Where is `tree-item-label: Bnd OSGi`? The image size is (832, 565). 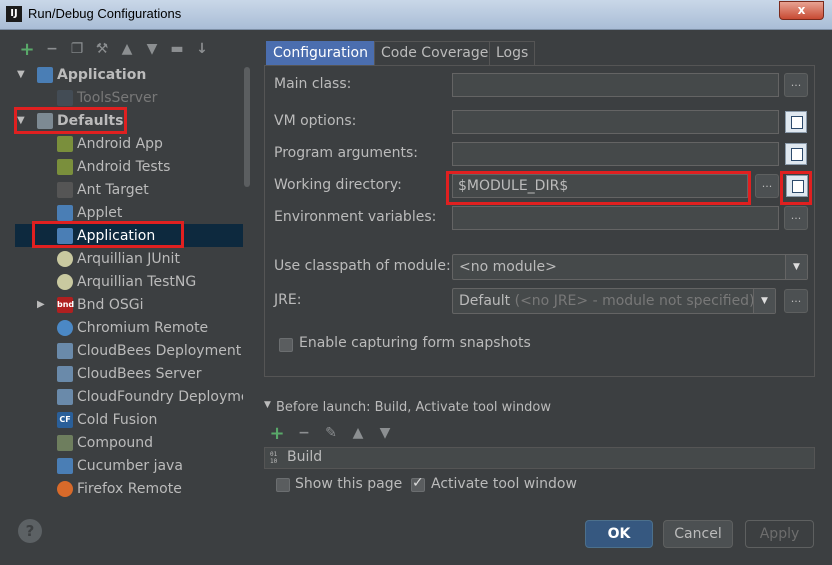 tree-item-label: Bnd OSGi is located at coordinates (110, 304).